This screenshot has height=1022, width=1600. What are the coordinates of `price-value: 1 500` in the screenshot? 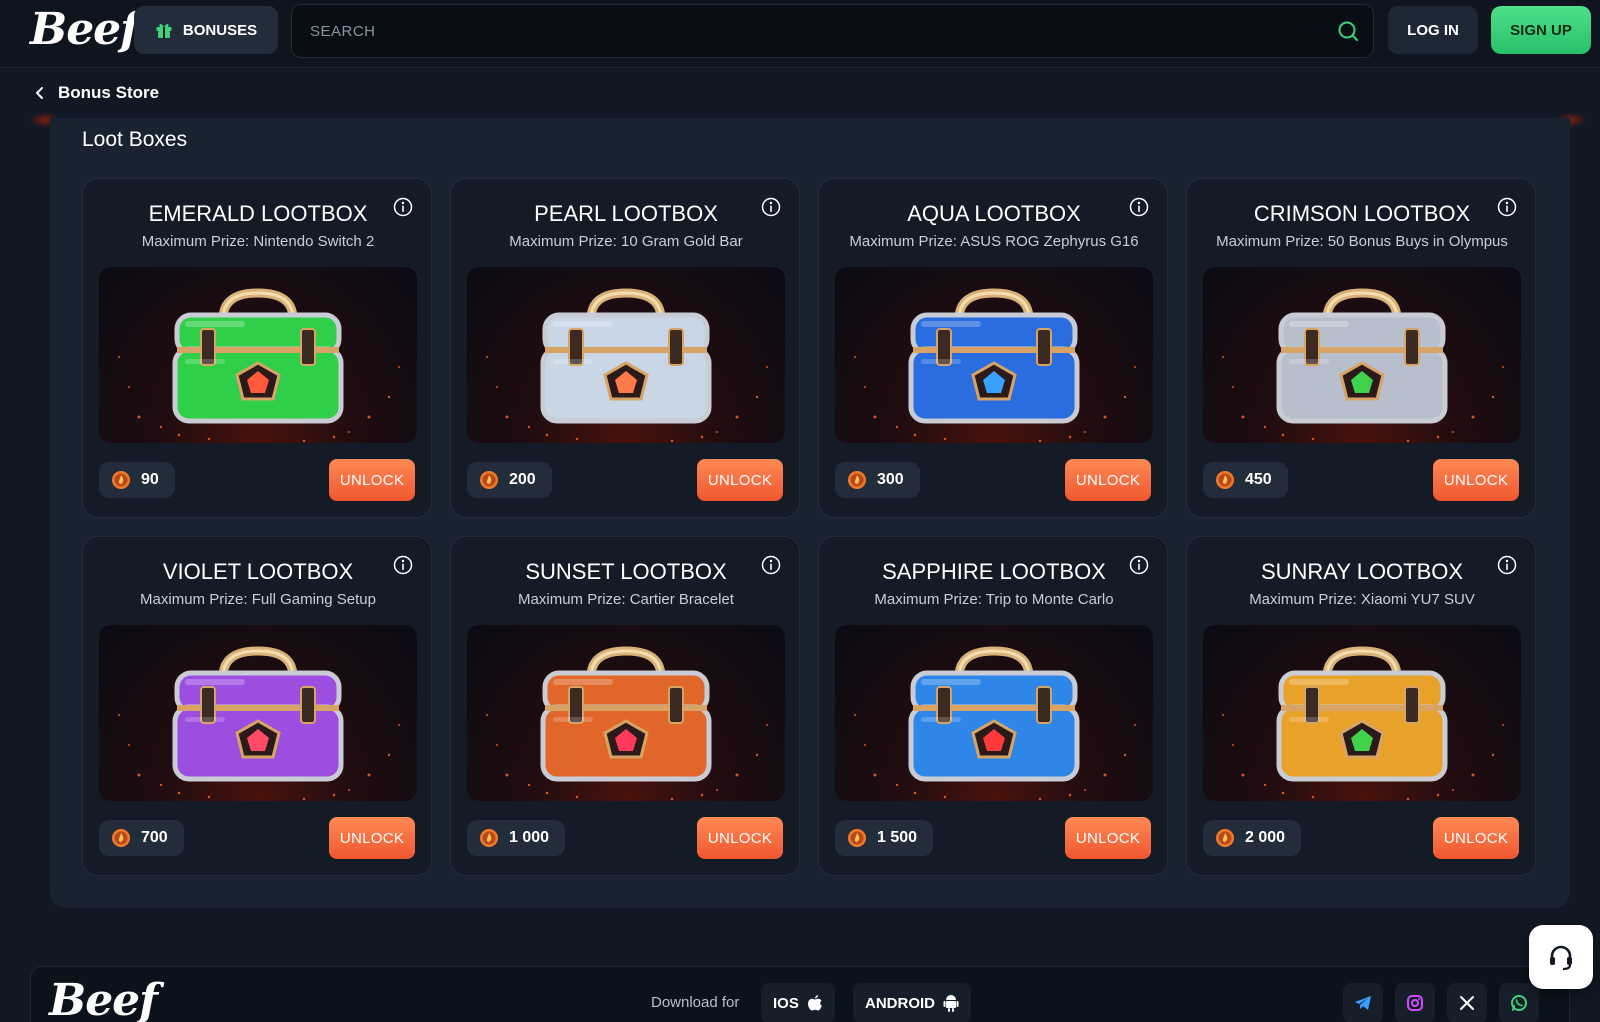 It's located at (897, 837).